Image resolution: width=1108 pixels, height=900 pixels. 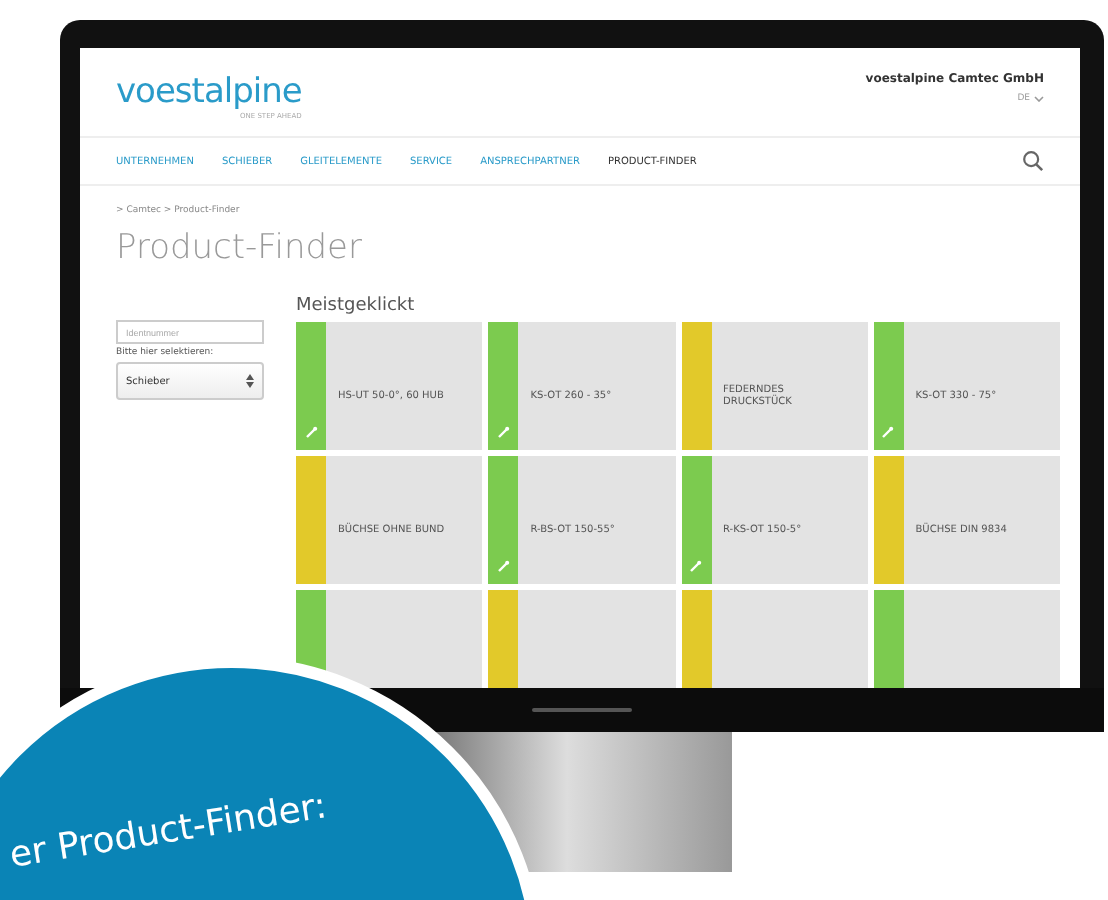 I want to click on updown-arrows-icon, so click(x=250, y=381).